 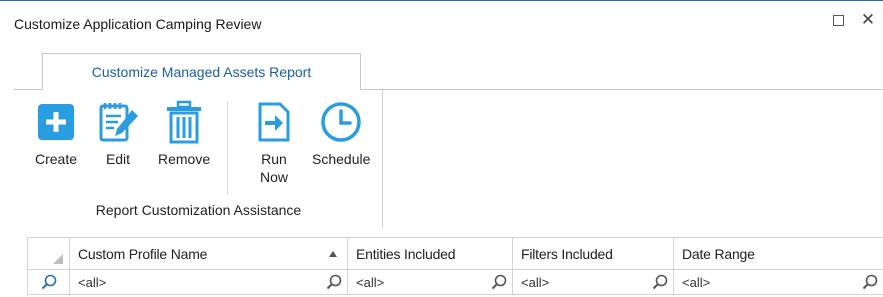 What do you see at coordinates (209, 282) in the screenshot?
I see `filter-cell-custom-profile-name: <all>` at bounding box center [209, 282].